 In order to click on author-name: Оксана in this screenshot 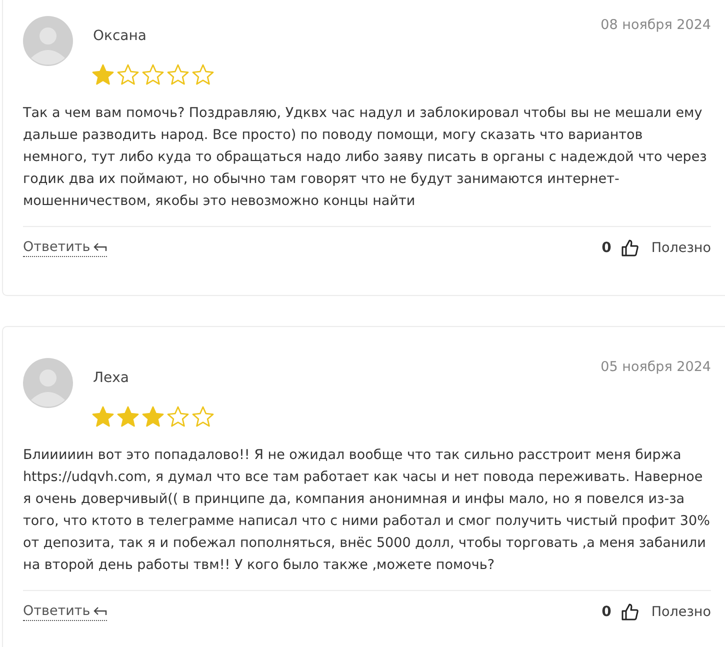, I will do `click(120, 36)`.